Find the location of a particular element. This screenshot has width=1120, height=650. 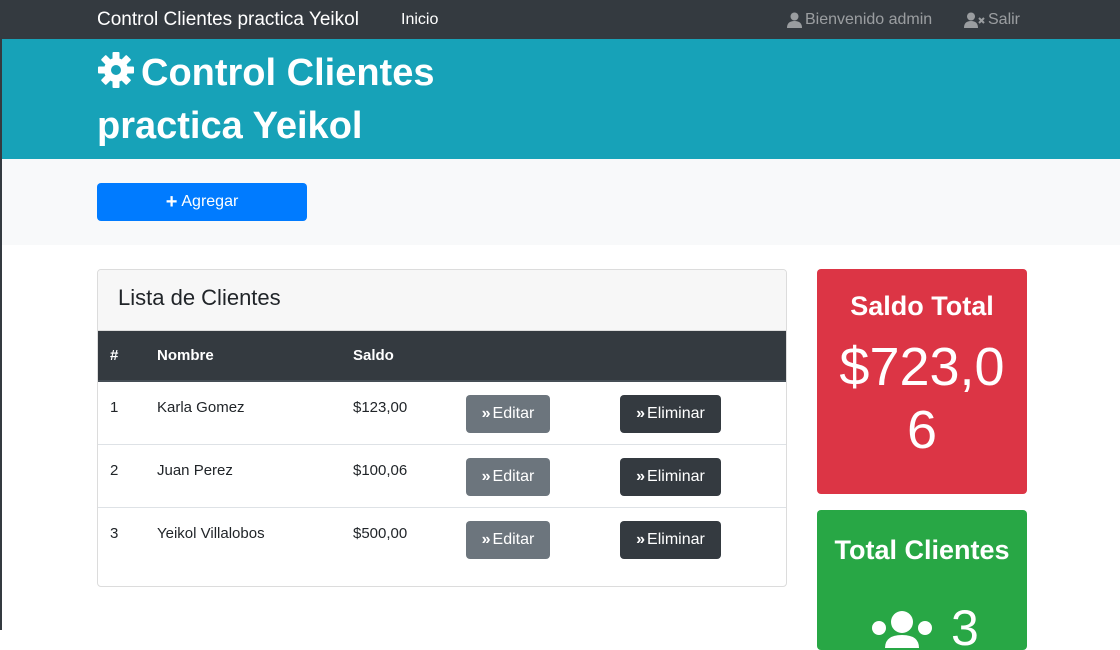

client-name: Yeikol Villalobos is located at coordinates (211, 533).